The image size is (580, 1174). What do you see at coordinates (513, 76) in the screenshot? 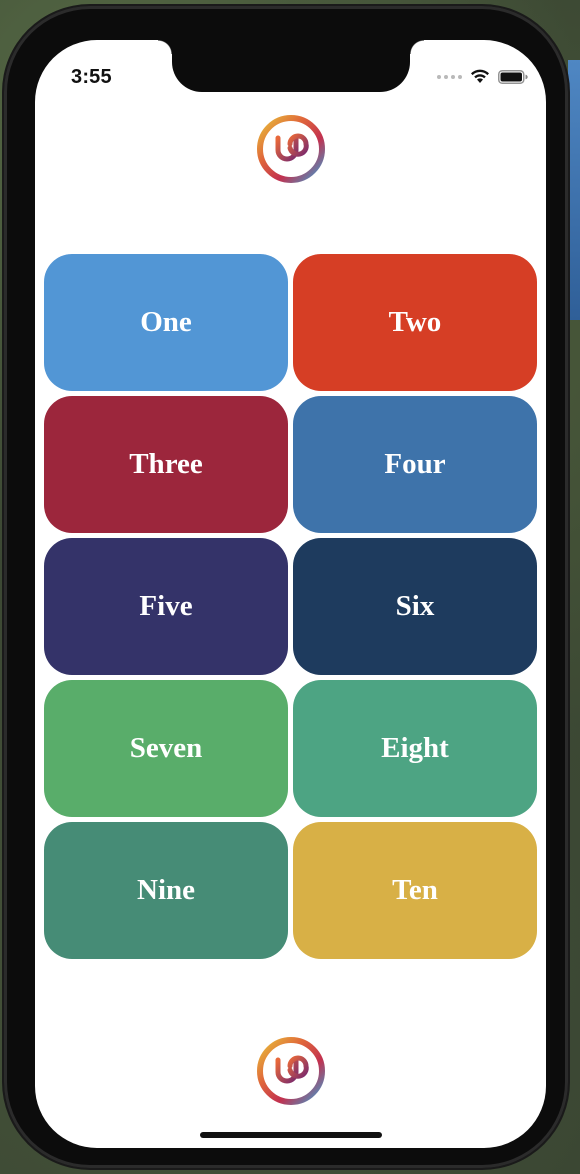
I see `battery-icon` at bounding box center [513, 76].